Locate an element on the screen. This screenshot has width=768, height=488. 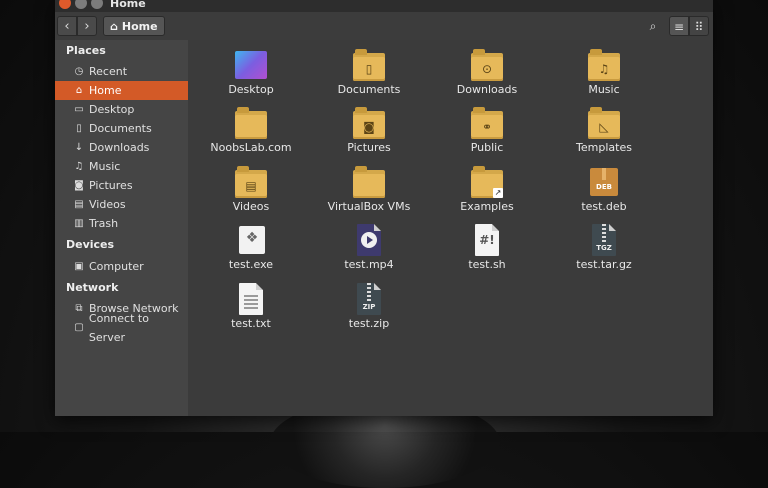
network-icon: ⧉ is located at coordinates (79, 308).